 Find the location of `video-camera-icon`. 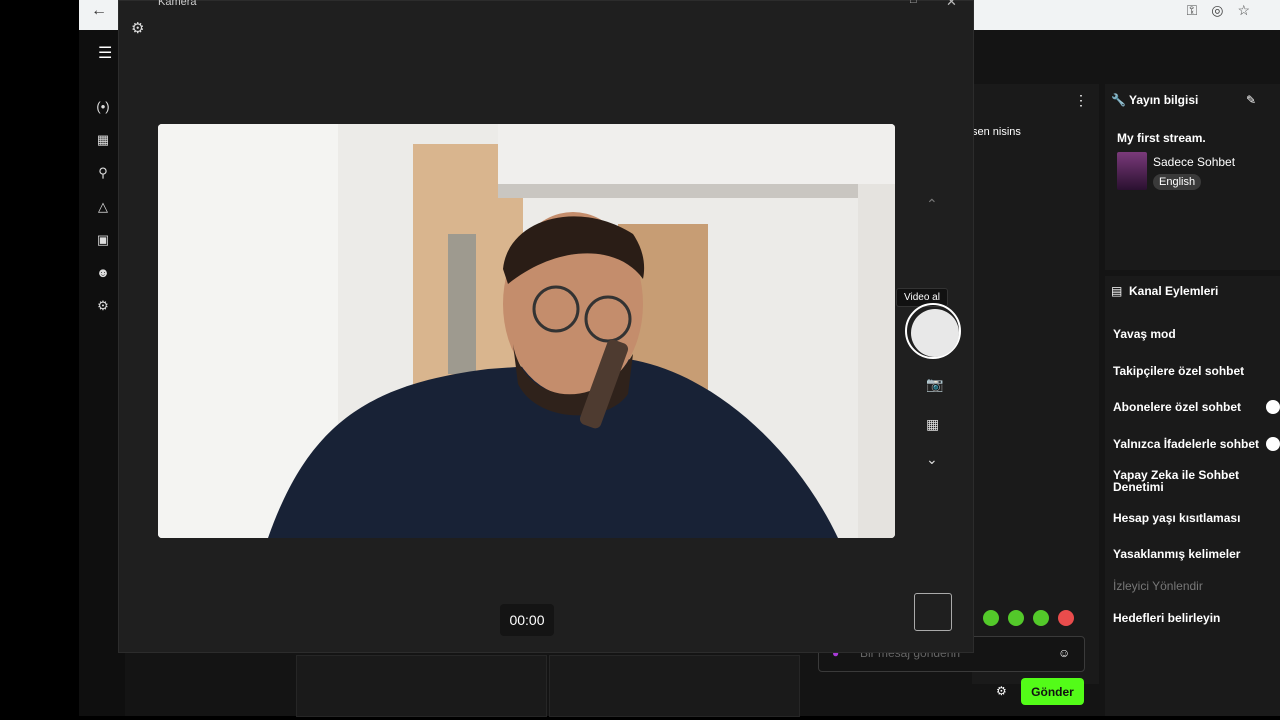

video-camera-icon is located at coordinates (935, 333).